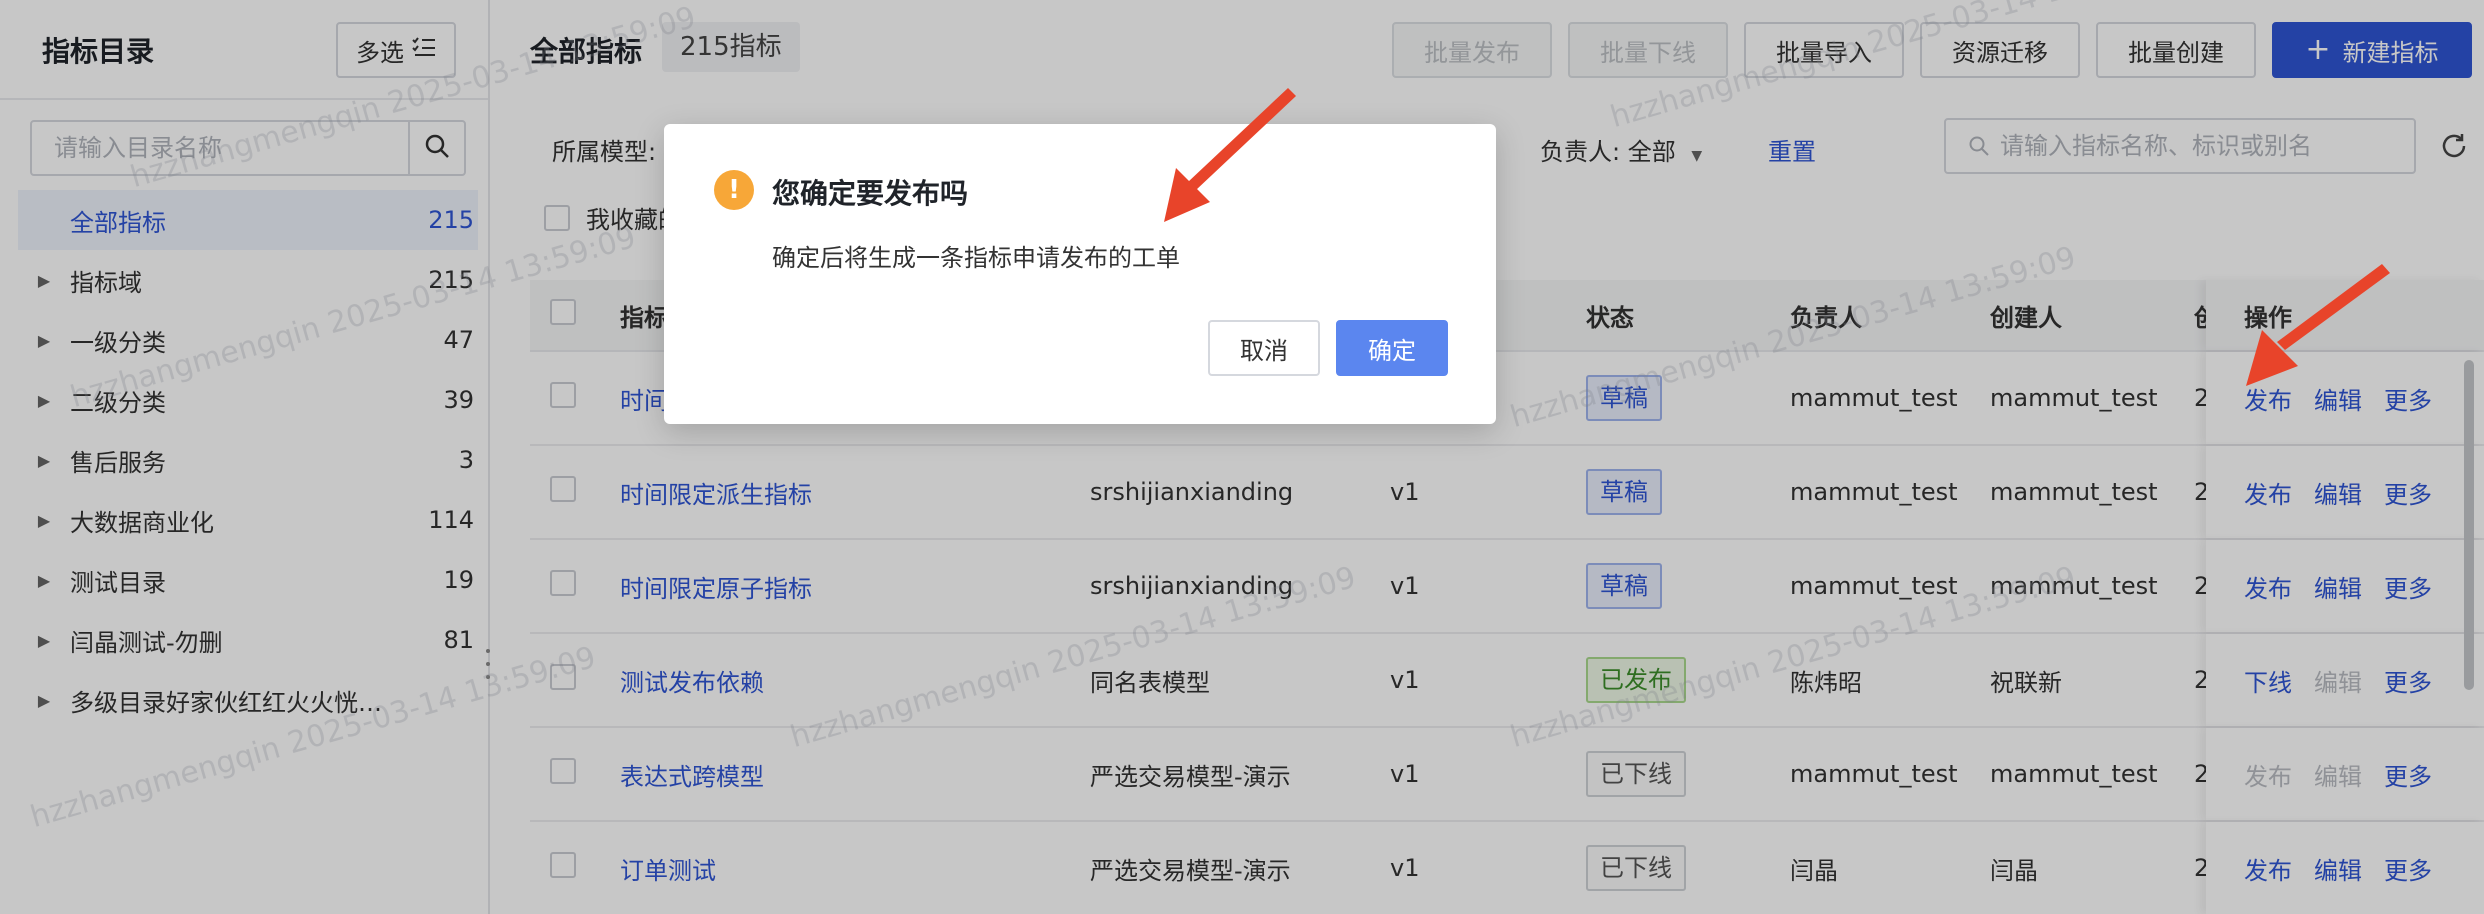 The height and width of the screenshot is (914, 2484). What do you see at coordinates (976, 258) in the screenshot?
I see `dialog-message: 确定后将生成一条指标申请发布的工单` at bounding box center [976, 258].